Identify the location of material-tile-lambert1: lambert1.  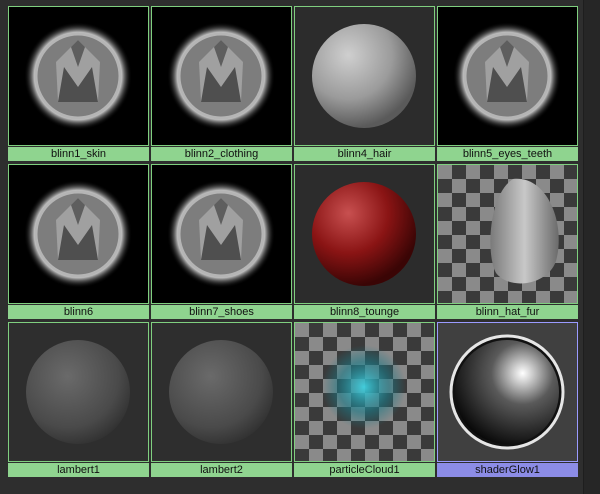
(78, 400).